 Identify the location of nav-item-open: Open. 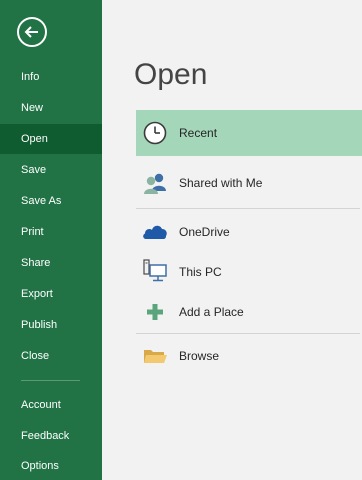
(51, 139).